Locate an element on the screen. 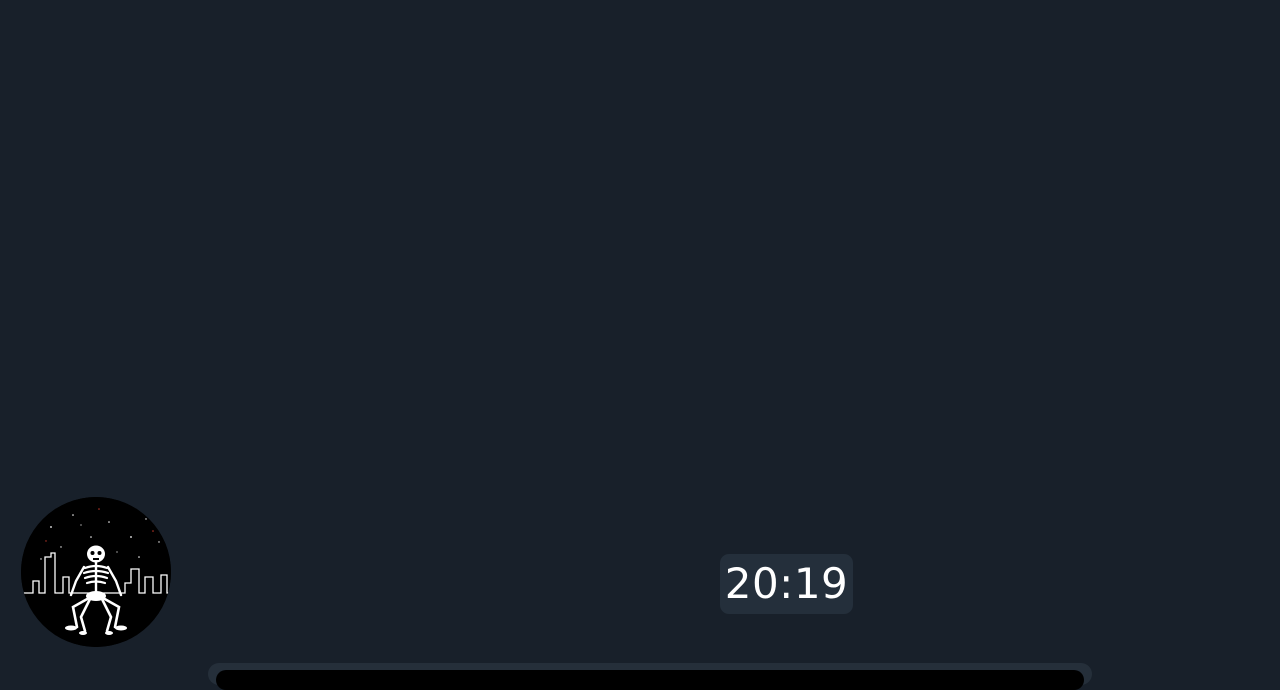  message-bubble is located at coordinates (650, 676).